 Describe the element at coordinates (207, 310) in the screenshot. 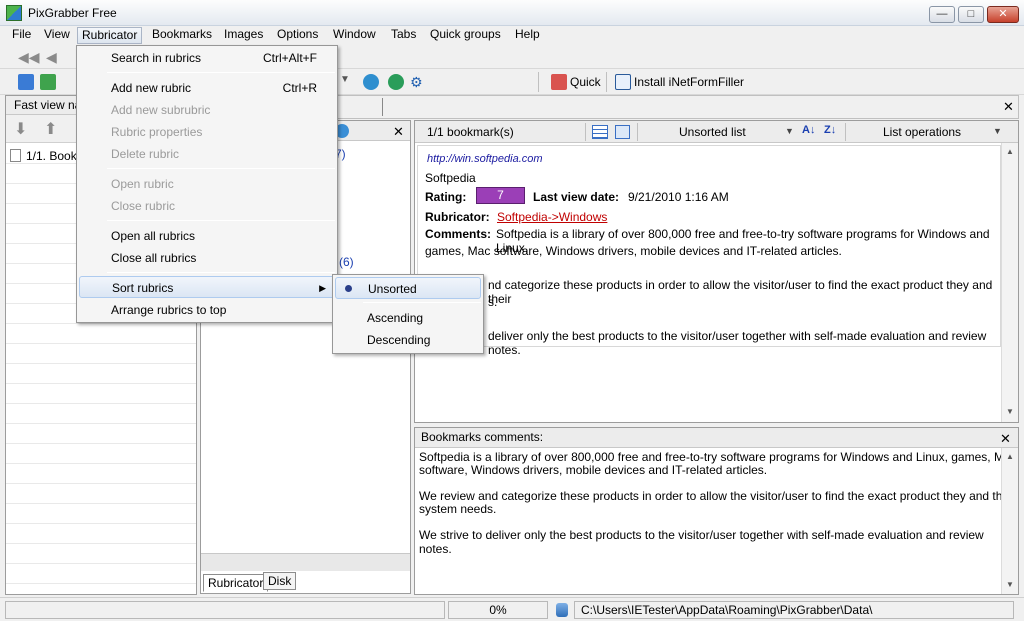

I see `menu-arrange-rubrics-to-top: Arrange rubrics to top` at that location.